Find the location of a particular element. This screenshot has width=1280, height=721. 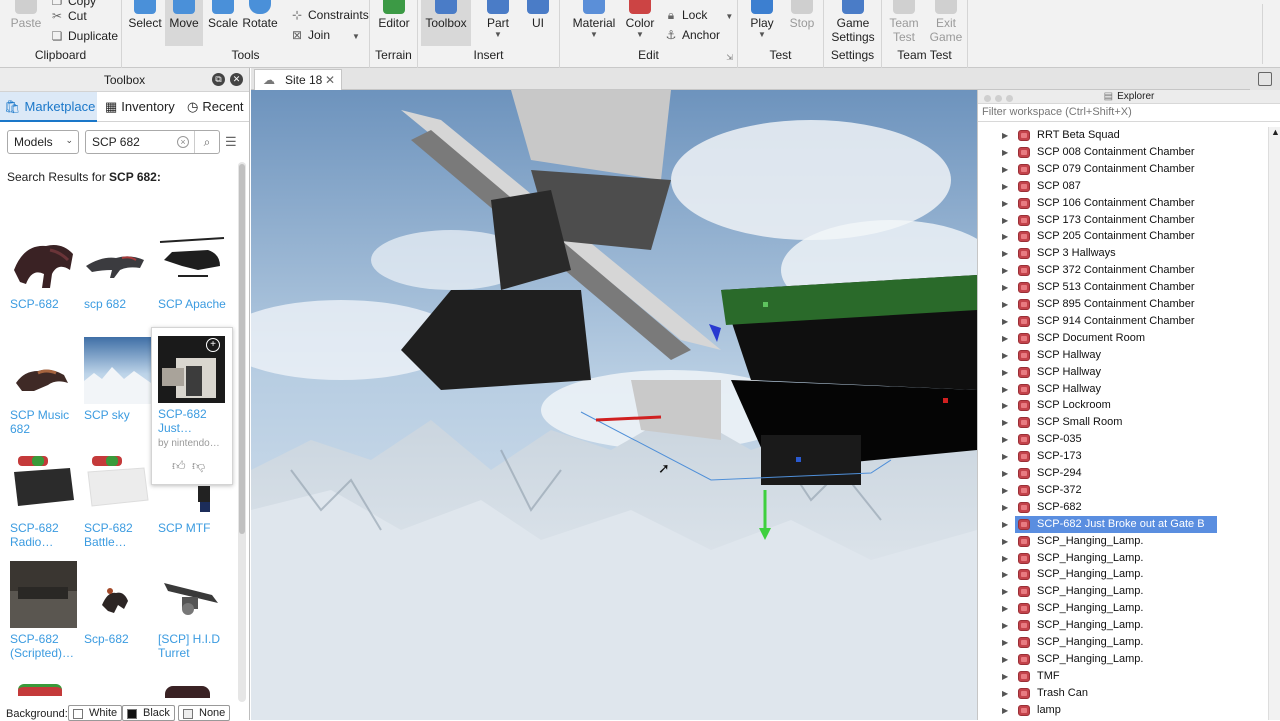

play-dropdown-icon: ▼ is located at coordinates (762, 34).